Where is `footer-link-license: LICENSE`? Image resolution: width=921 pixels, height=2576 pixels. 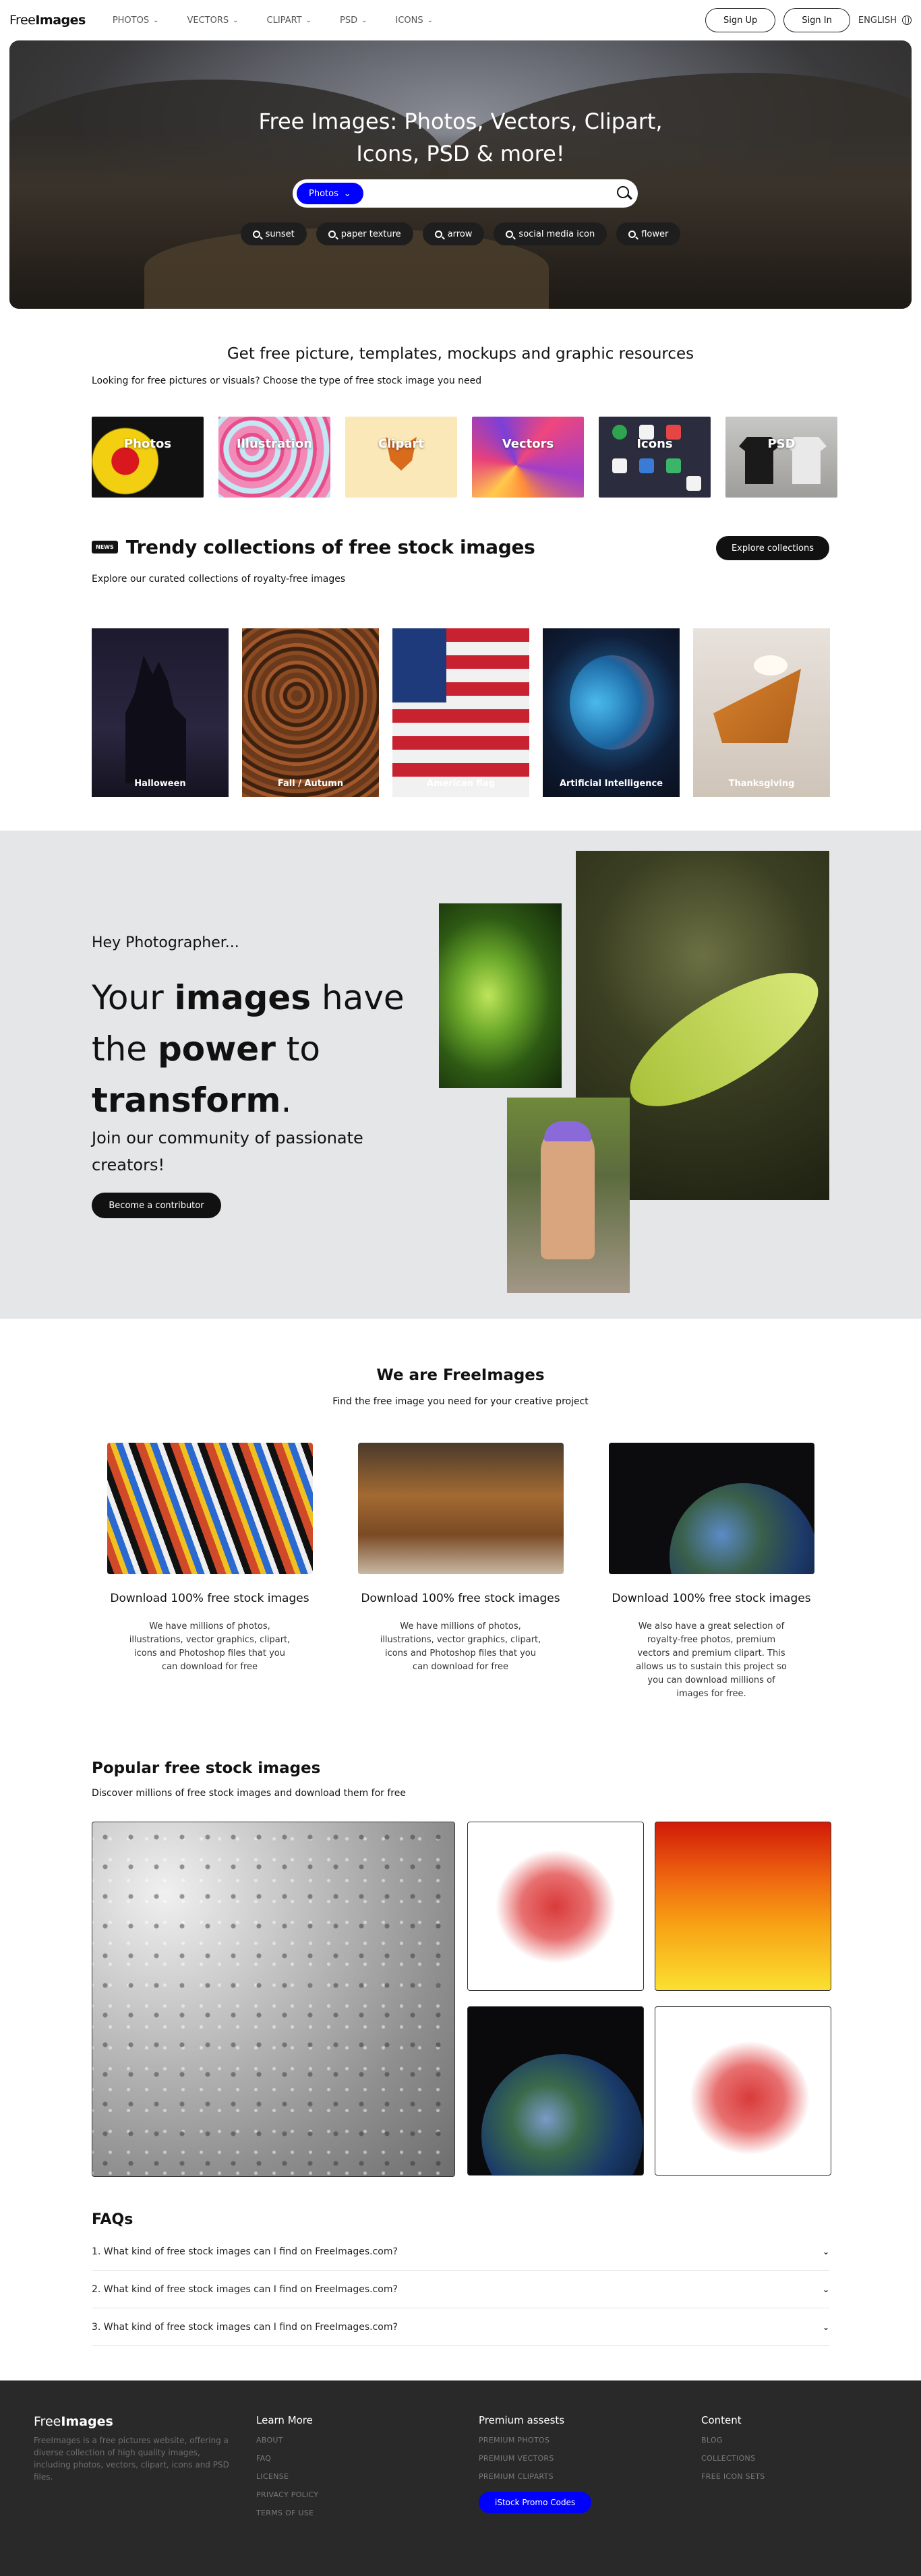
footer-link-license: LICENSE is located at coordinates (287, 2476).